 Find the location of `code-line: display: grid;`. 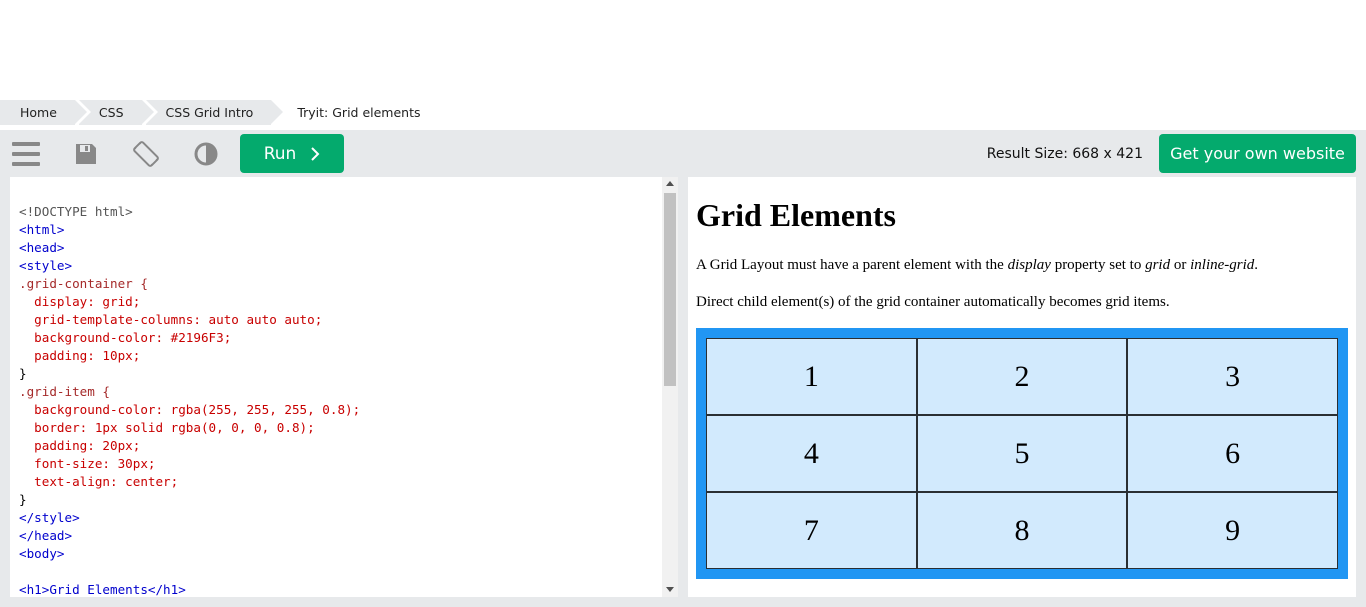

code-line: display: grid; is located at coordinates (80, 301).